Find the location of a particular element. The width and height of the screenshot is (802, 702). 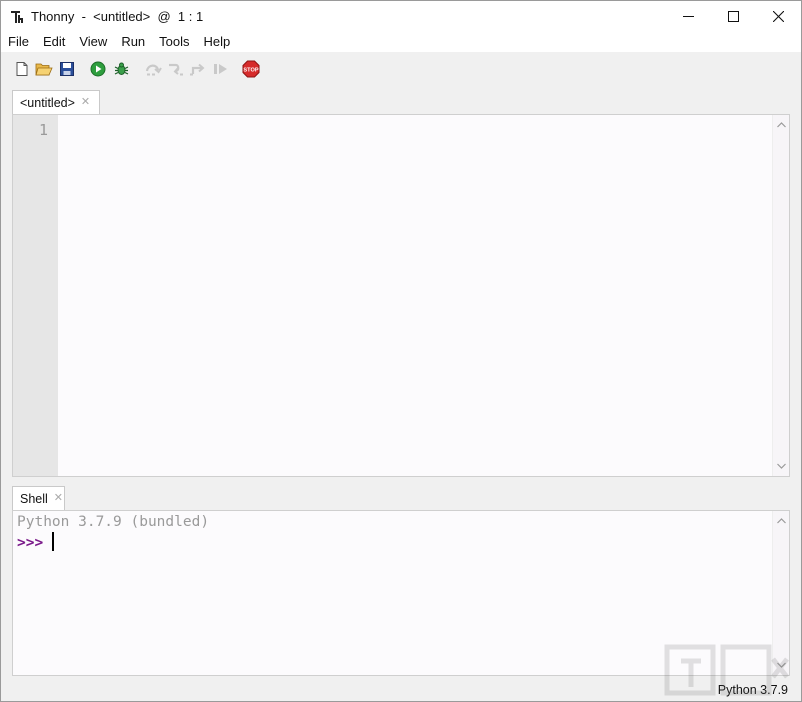

menu-bar: File Edit View Run Tools Help is located at coordinates (401, 42).